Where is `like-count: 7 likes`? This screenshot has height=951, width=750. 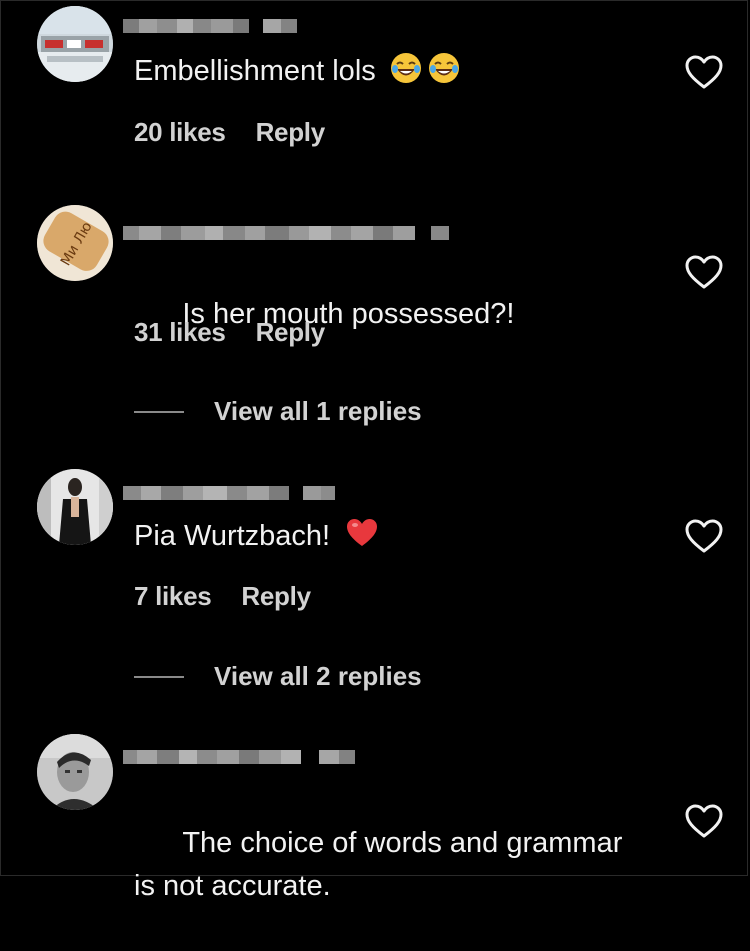
like-count: 7 likes is located at coordinates (173, 596).